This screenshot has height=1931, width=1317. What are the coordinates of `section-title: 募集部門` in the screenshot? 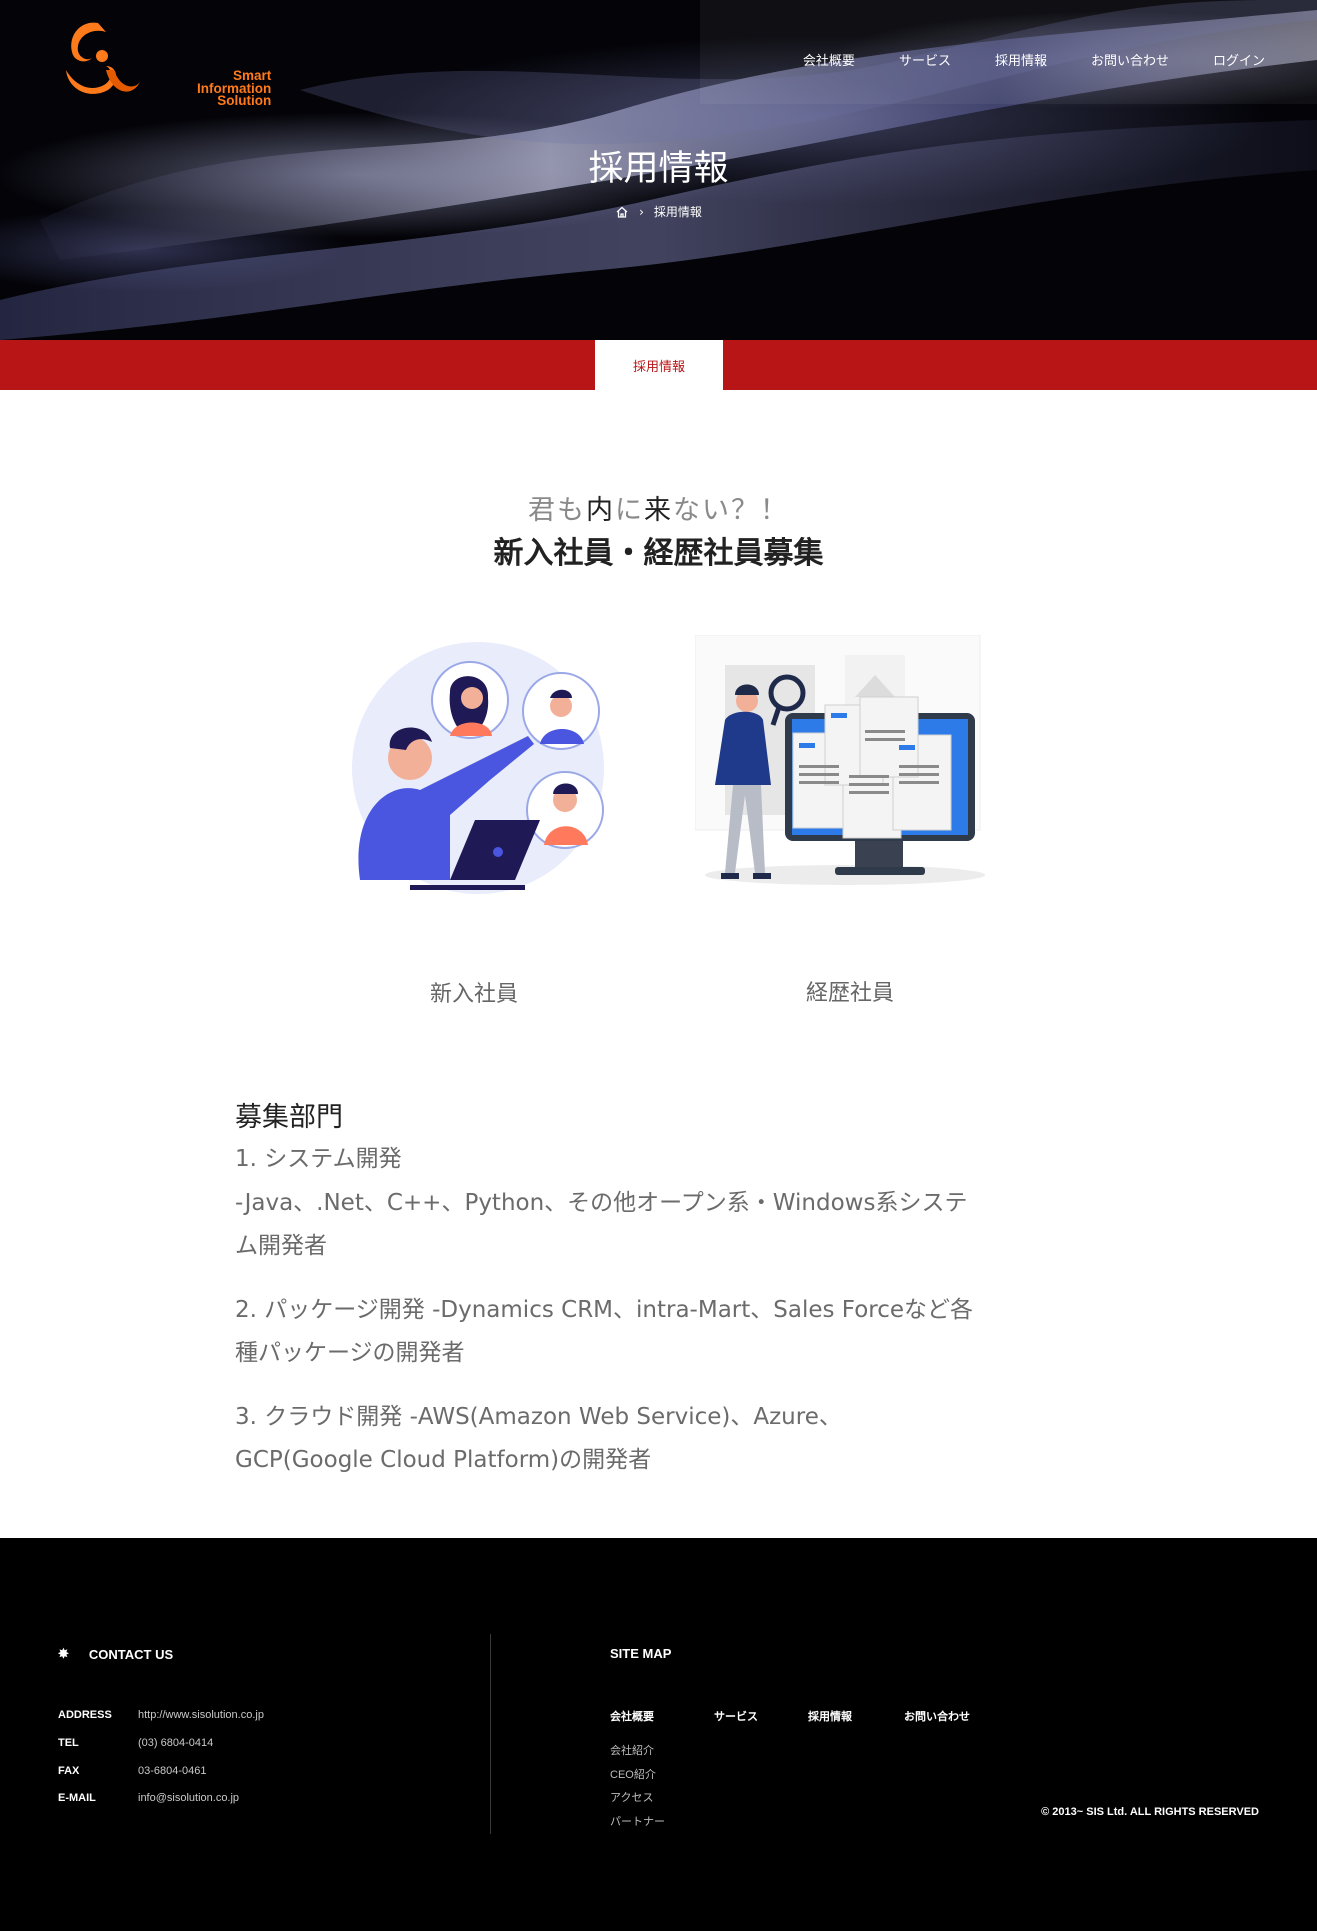 It's located at (289, 1117).